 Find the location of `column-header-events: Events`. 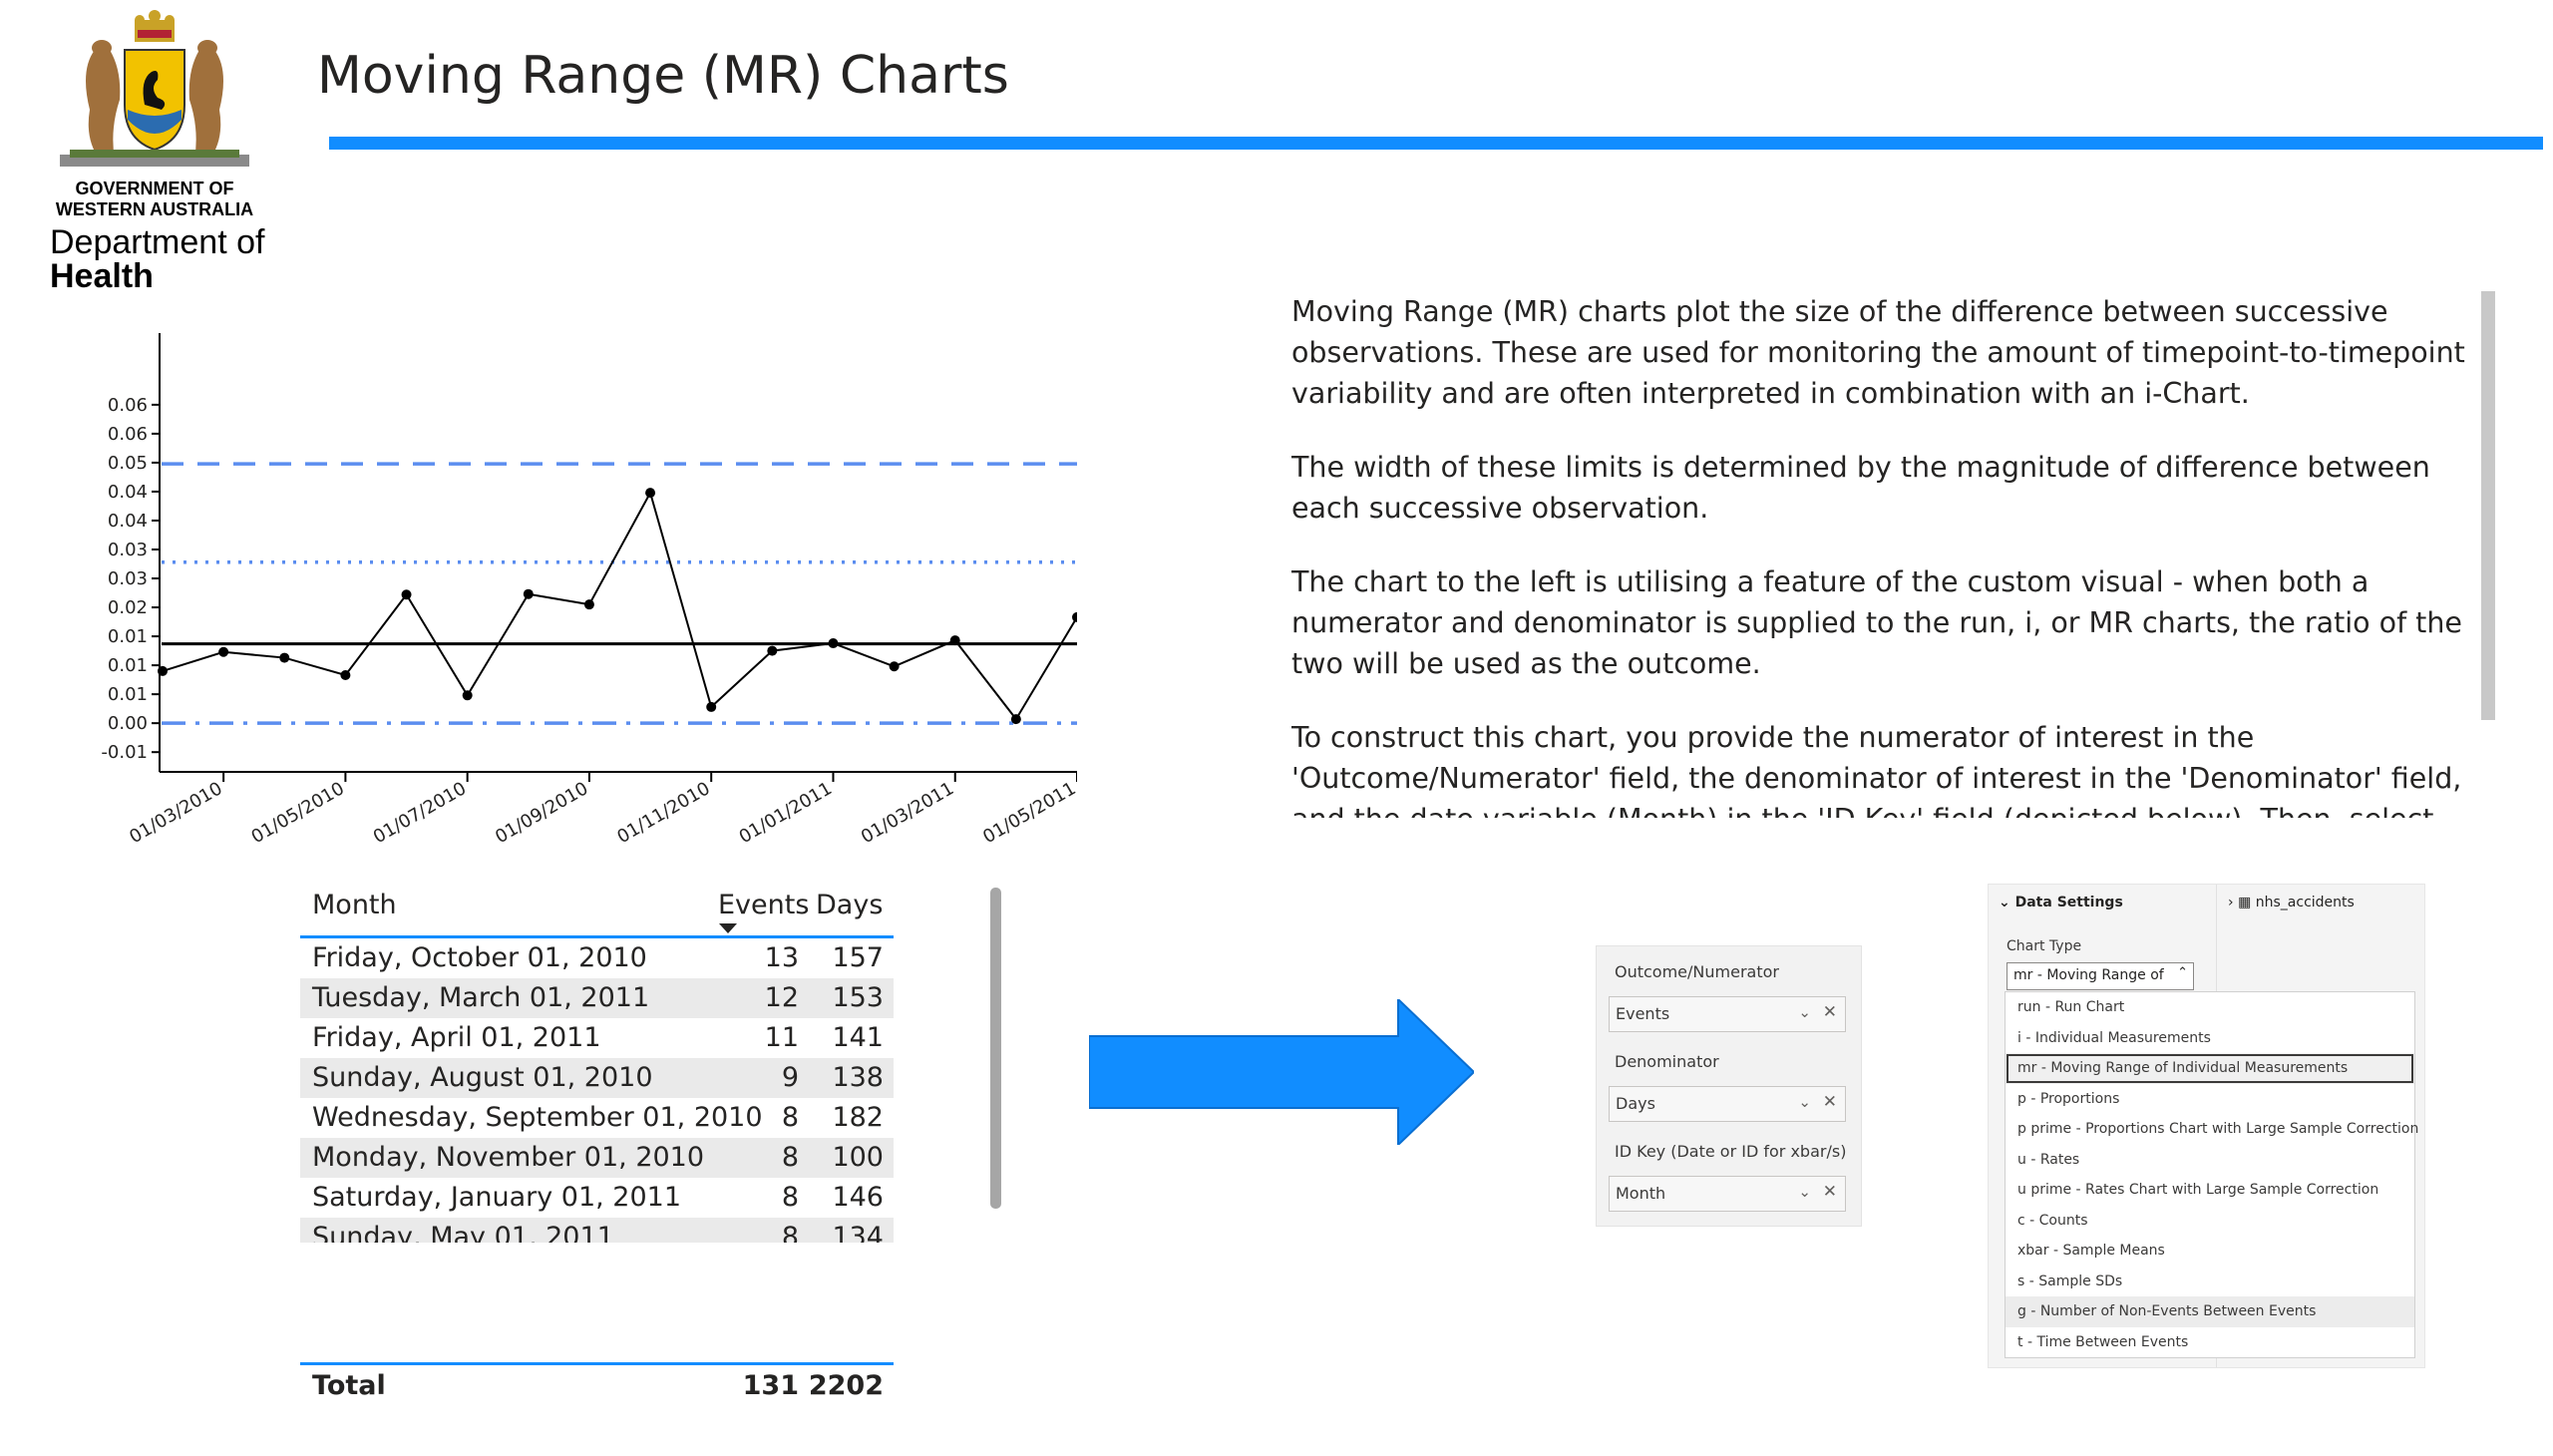

column-header-events: Events is located at coordinates (764, 905).